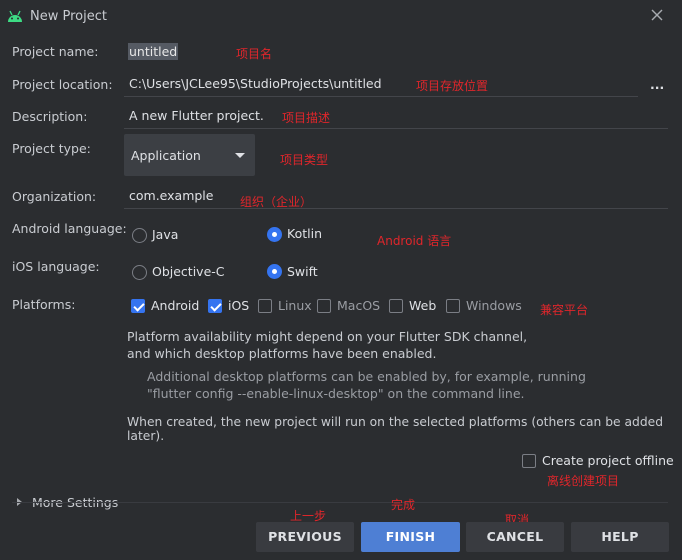  Describe the element at coordinates (166, 155) in the screenshot. I see `project-type-value: Application` at that location.